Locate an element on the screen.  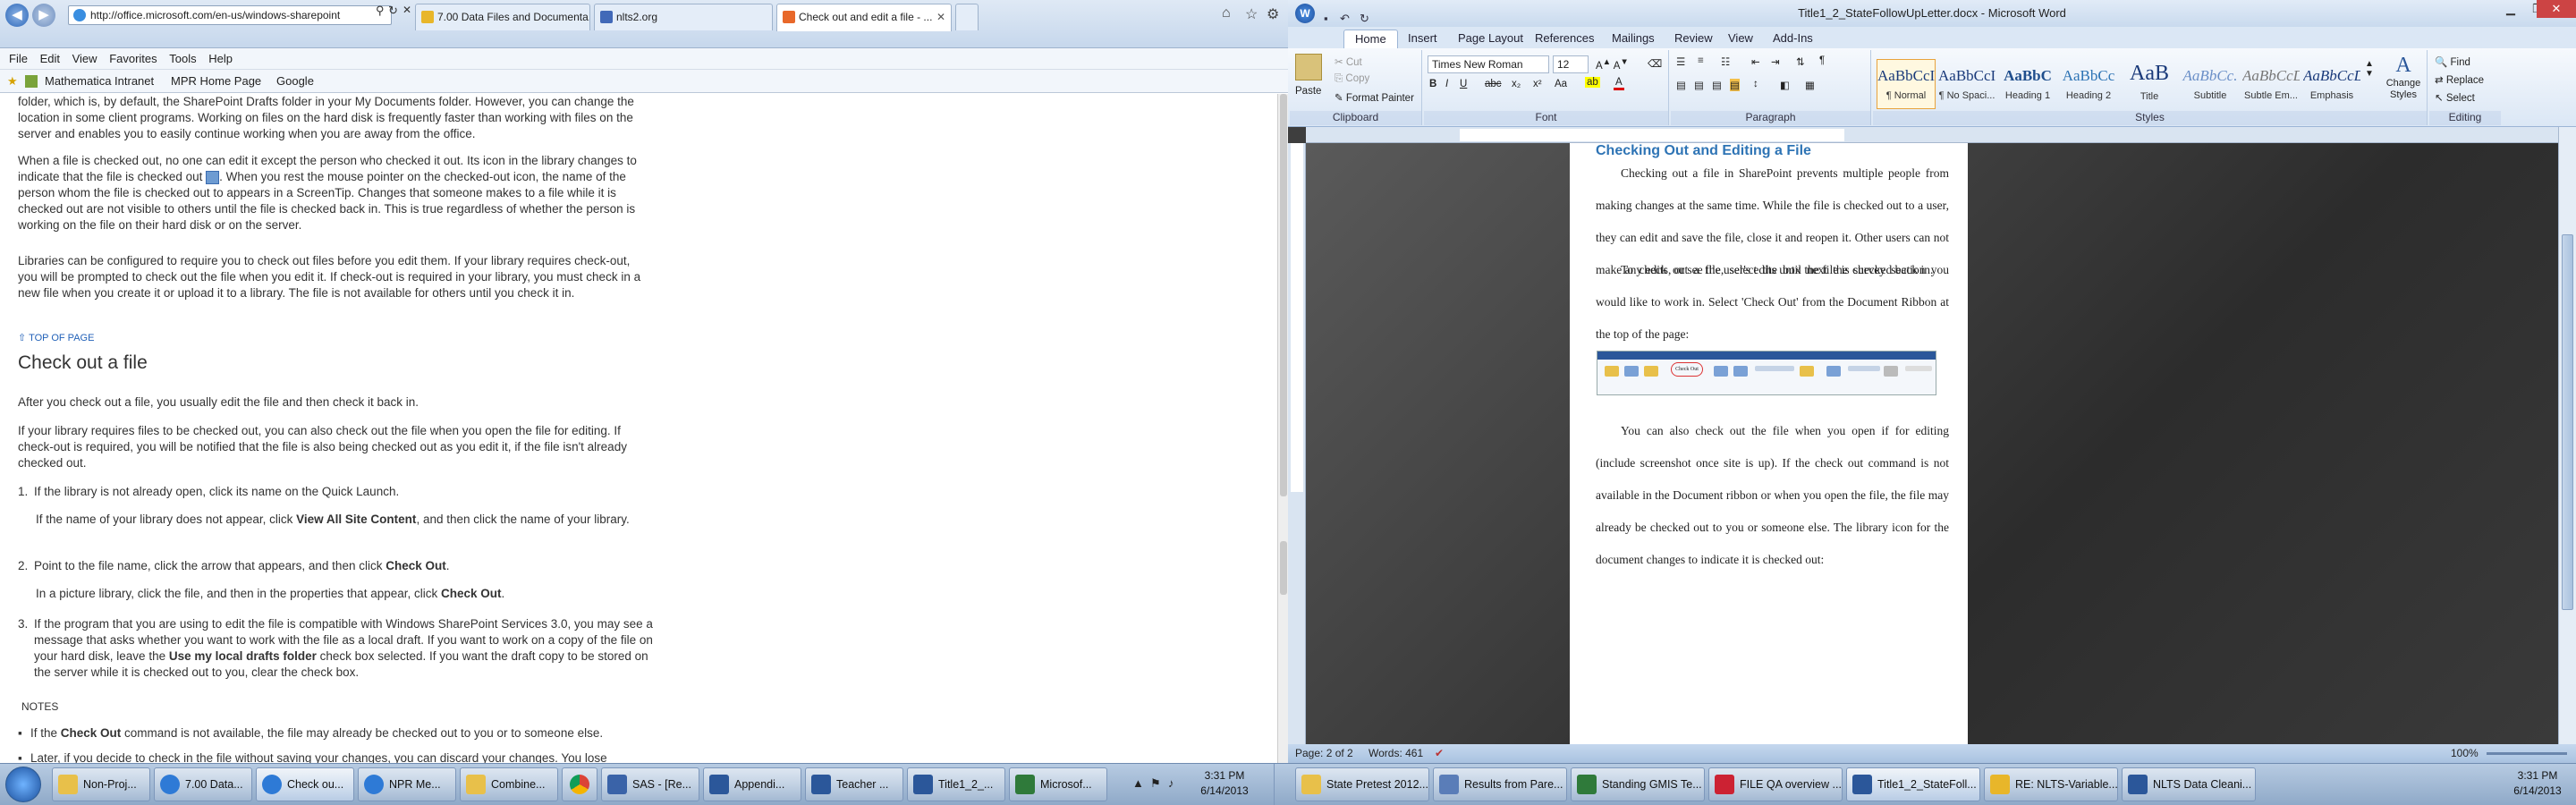
tab-references: References is located at coordinates (1564, 39).